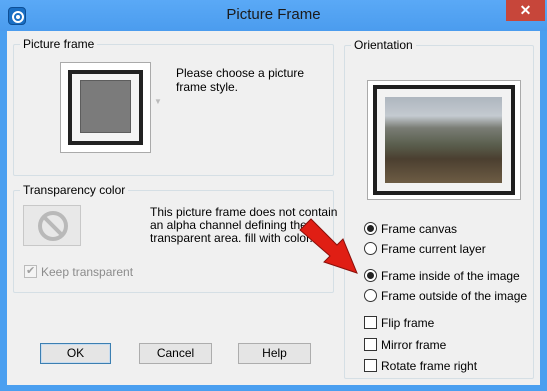 This screenshot has width=547, height=391. I want to click on frame-canvas-label: Frame canvas, so click(419, 229).